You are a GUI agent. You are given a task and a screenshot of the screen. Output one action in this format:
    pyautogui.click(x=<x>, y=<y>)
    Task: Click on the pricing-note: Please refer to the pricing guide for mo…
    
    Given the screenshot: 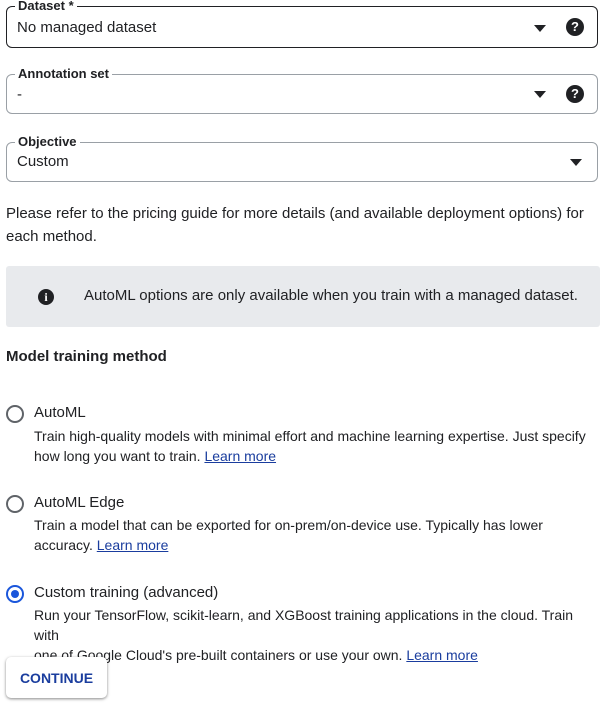 What is the action you would take?
    pyautogui.click(x=295, y=225)
    